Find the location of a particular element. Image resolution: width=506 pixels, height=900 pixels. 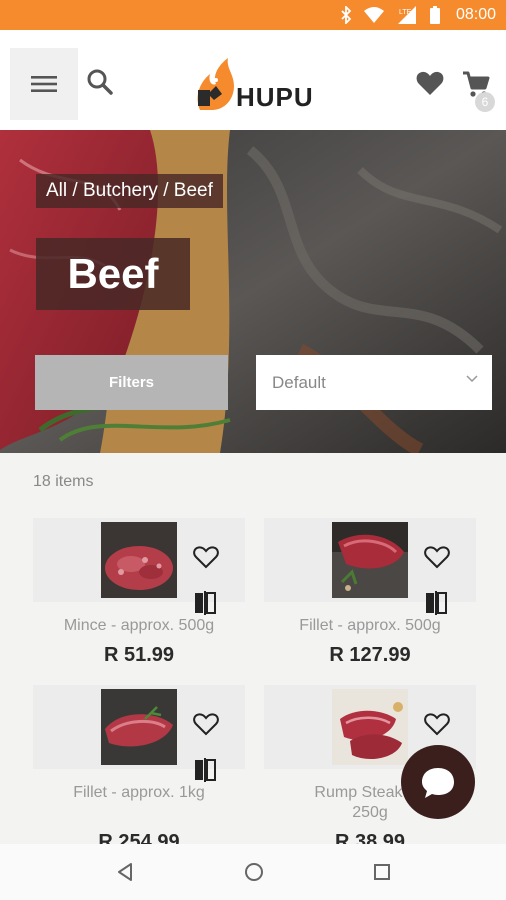

recents-icon is located at coordinates (382, 872).